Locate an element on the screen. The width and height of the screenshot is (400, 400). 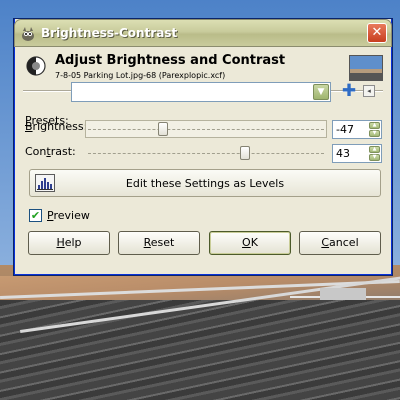
close-button: ✕ is located at coordinates (377, 33).